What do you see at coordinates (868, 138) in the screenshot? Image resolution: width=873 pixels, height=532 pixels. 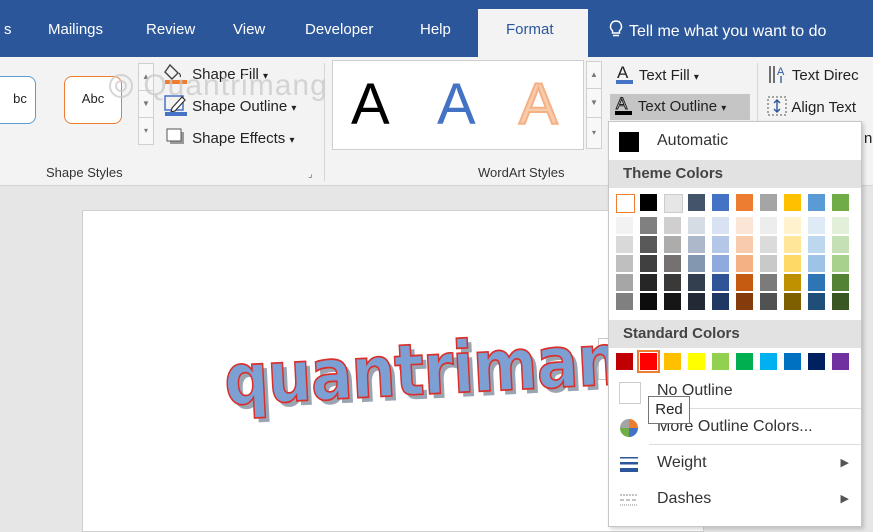 I see `text-effects-fragment: n` at bounding box center [868, 138].